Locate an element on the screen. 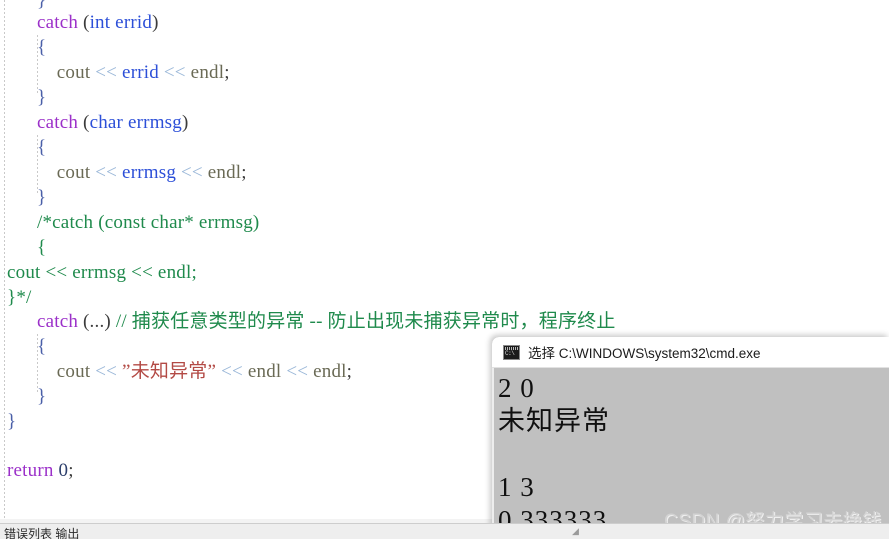 This screenshot has width=889, height=539. code-line: catch (char errmsg) is located at coordinates (113, 122).